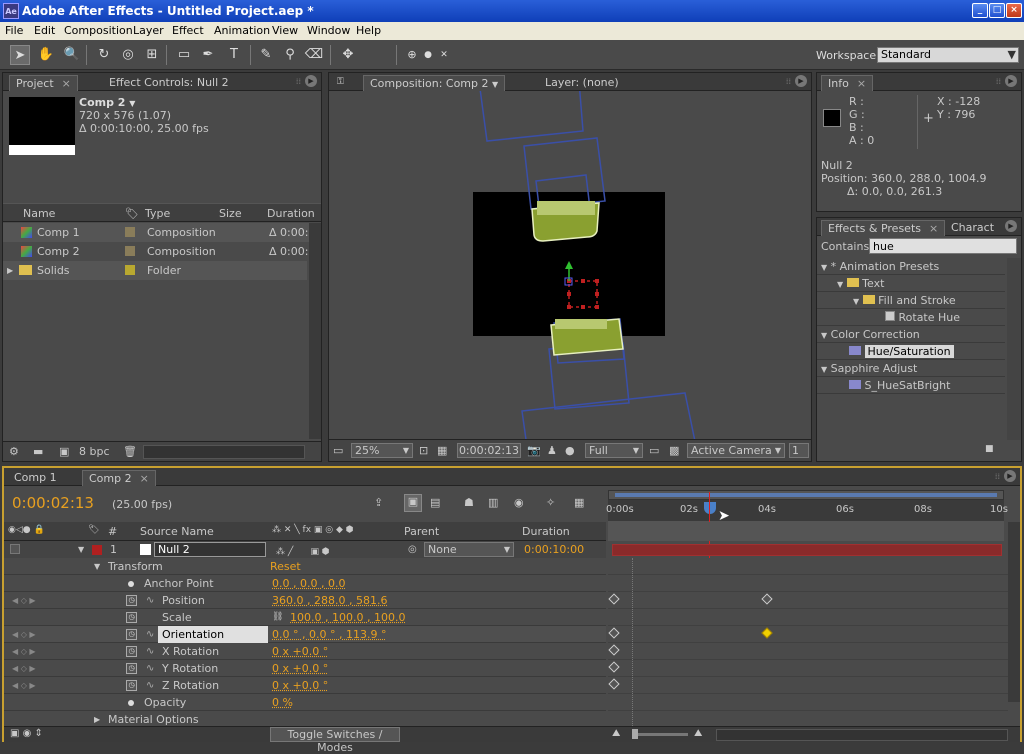 The image size is (1024, 754). Describe the element at coordinates (72, 55) in the screenshot. I see `zoom-tool-icon: 🔍` at that location.